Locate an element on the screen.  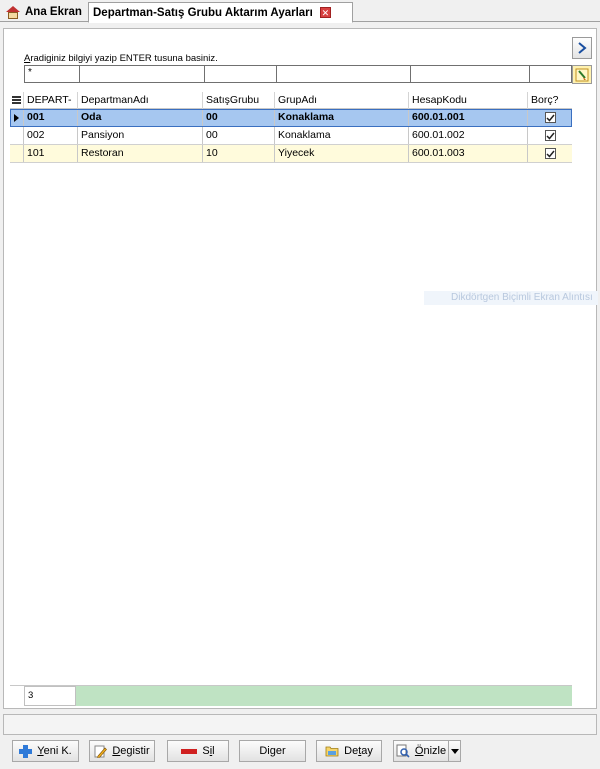
print-preview-icon is located at coordinates (403, 751).